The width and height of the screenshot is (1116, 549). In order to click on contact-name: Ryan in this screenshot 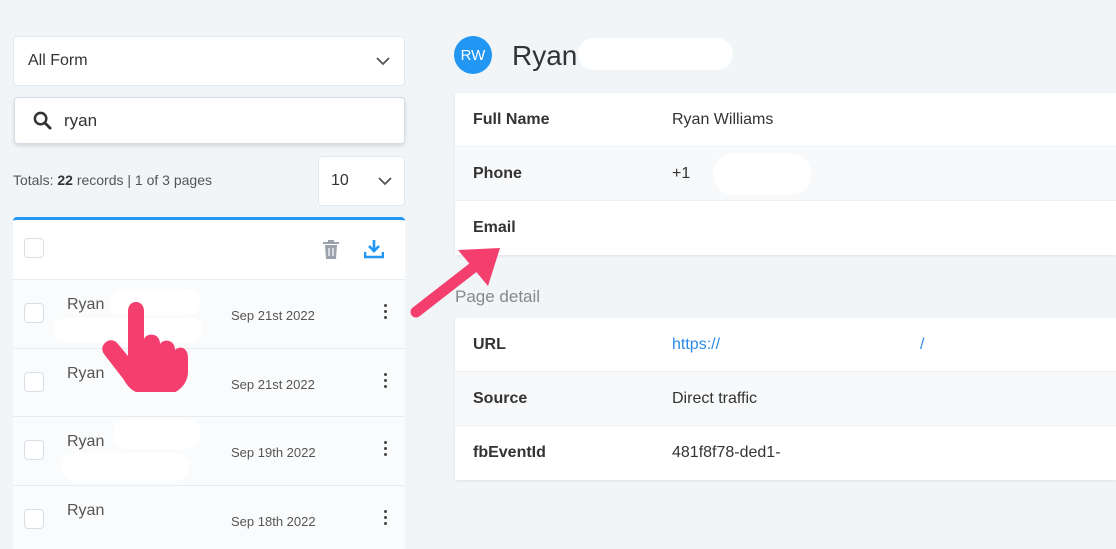, I will do `click(545, 55)`.